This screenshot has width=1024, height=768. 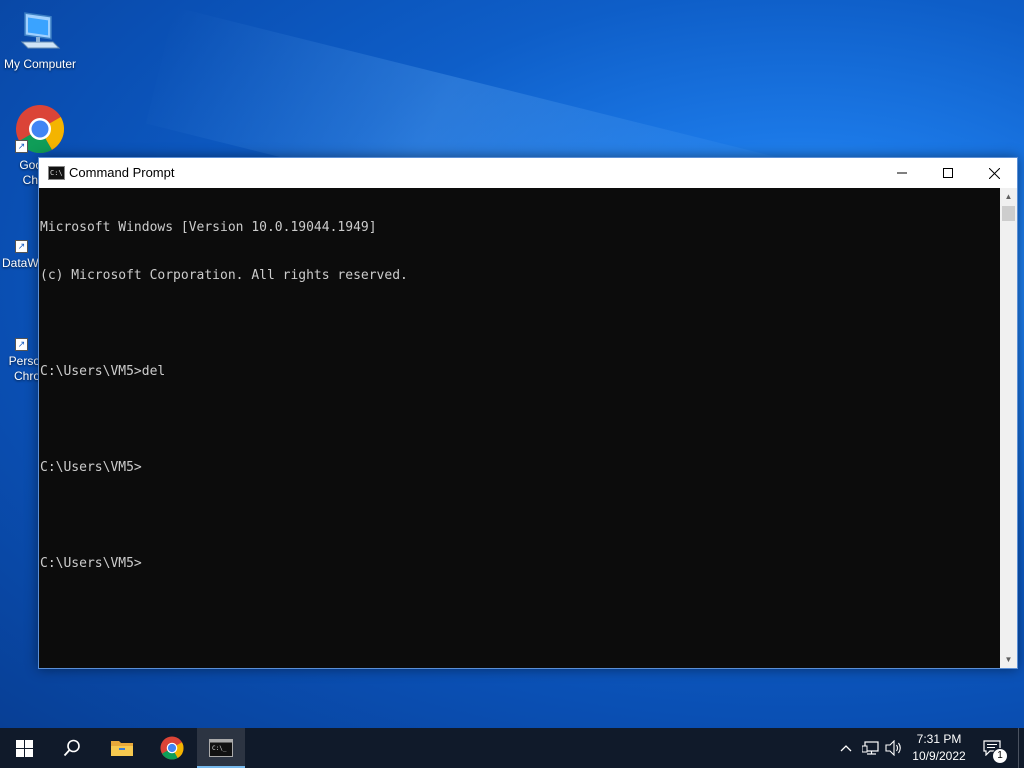 I want to click on chevron-up-icon: ▲, so click(x=1008, y=196).